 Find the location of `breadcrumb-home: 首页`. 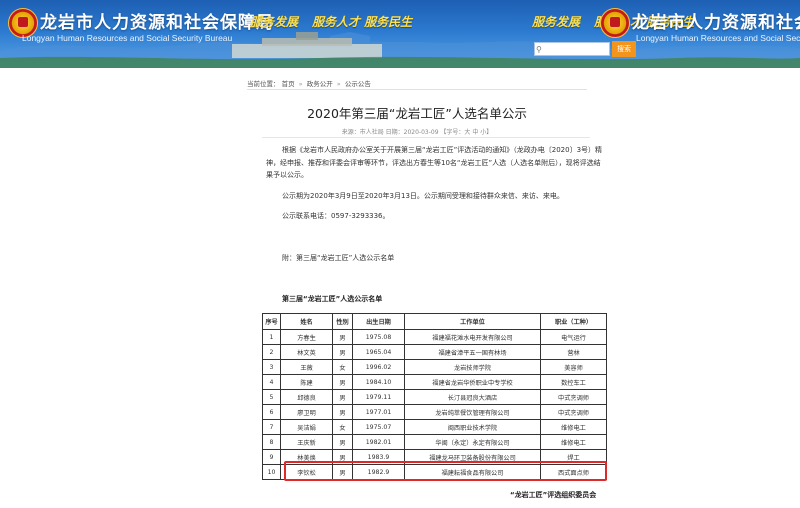

breadcrumb-home: 首页 is located at coordinates (288, 84).